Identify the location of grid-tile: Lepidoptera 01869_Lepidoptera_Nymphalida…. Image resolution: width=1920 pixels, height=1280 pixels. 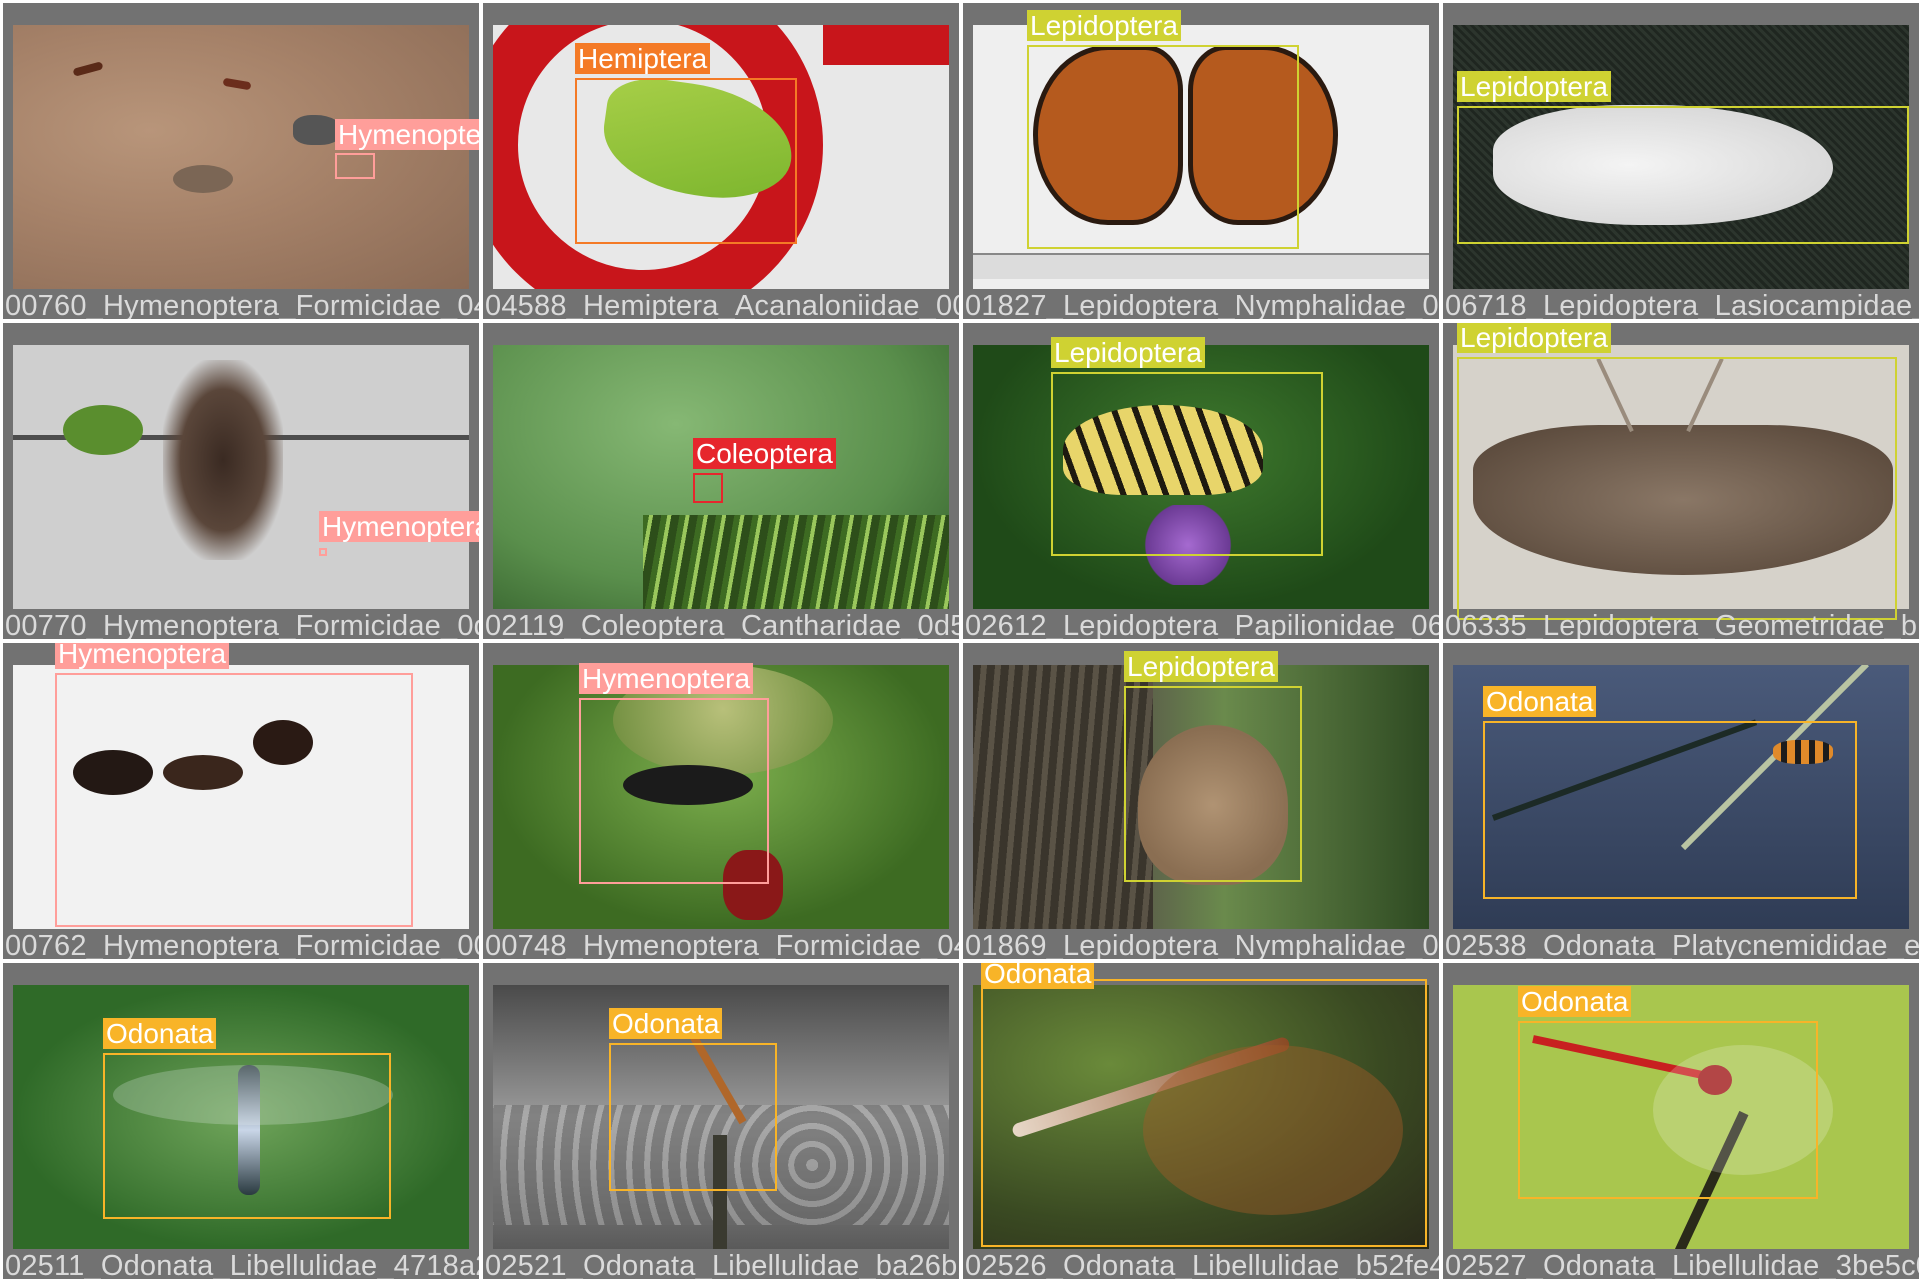
(1201, 801).